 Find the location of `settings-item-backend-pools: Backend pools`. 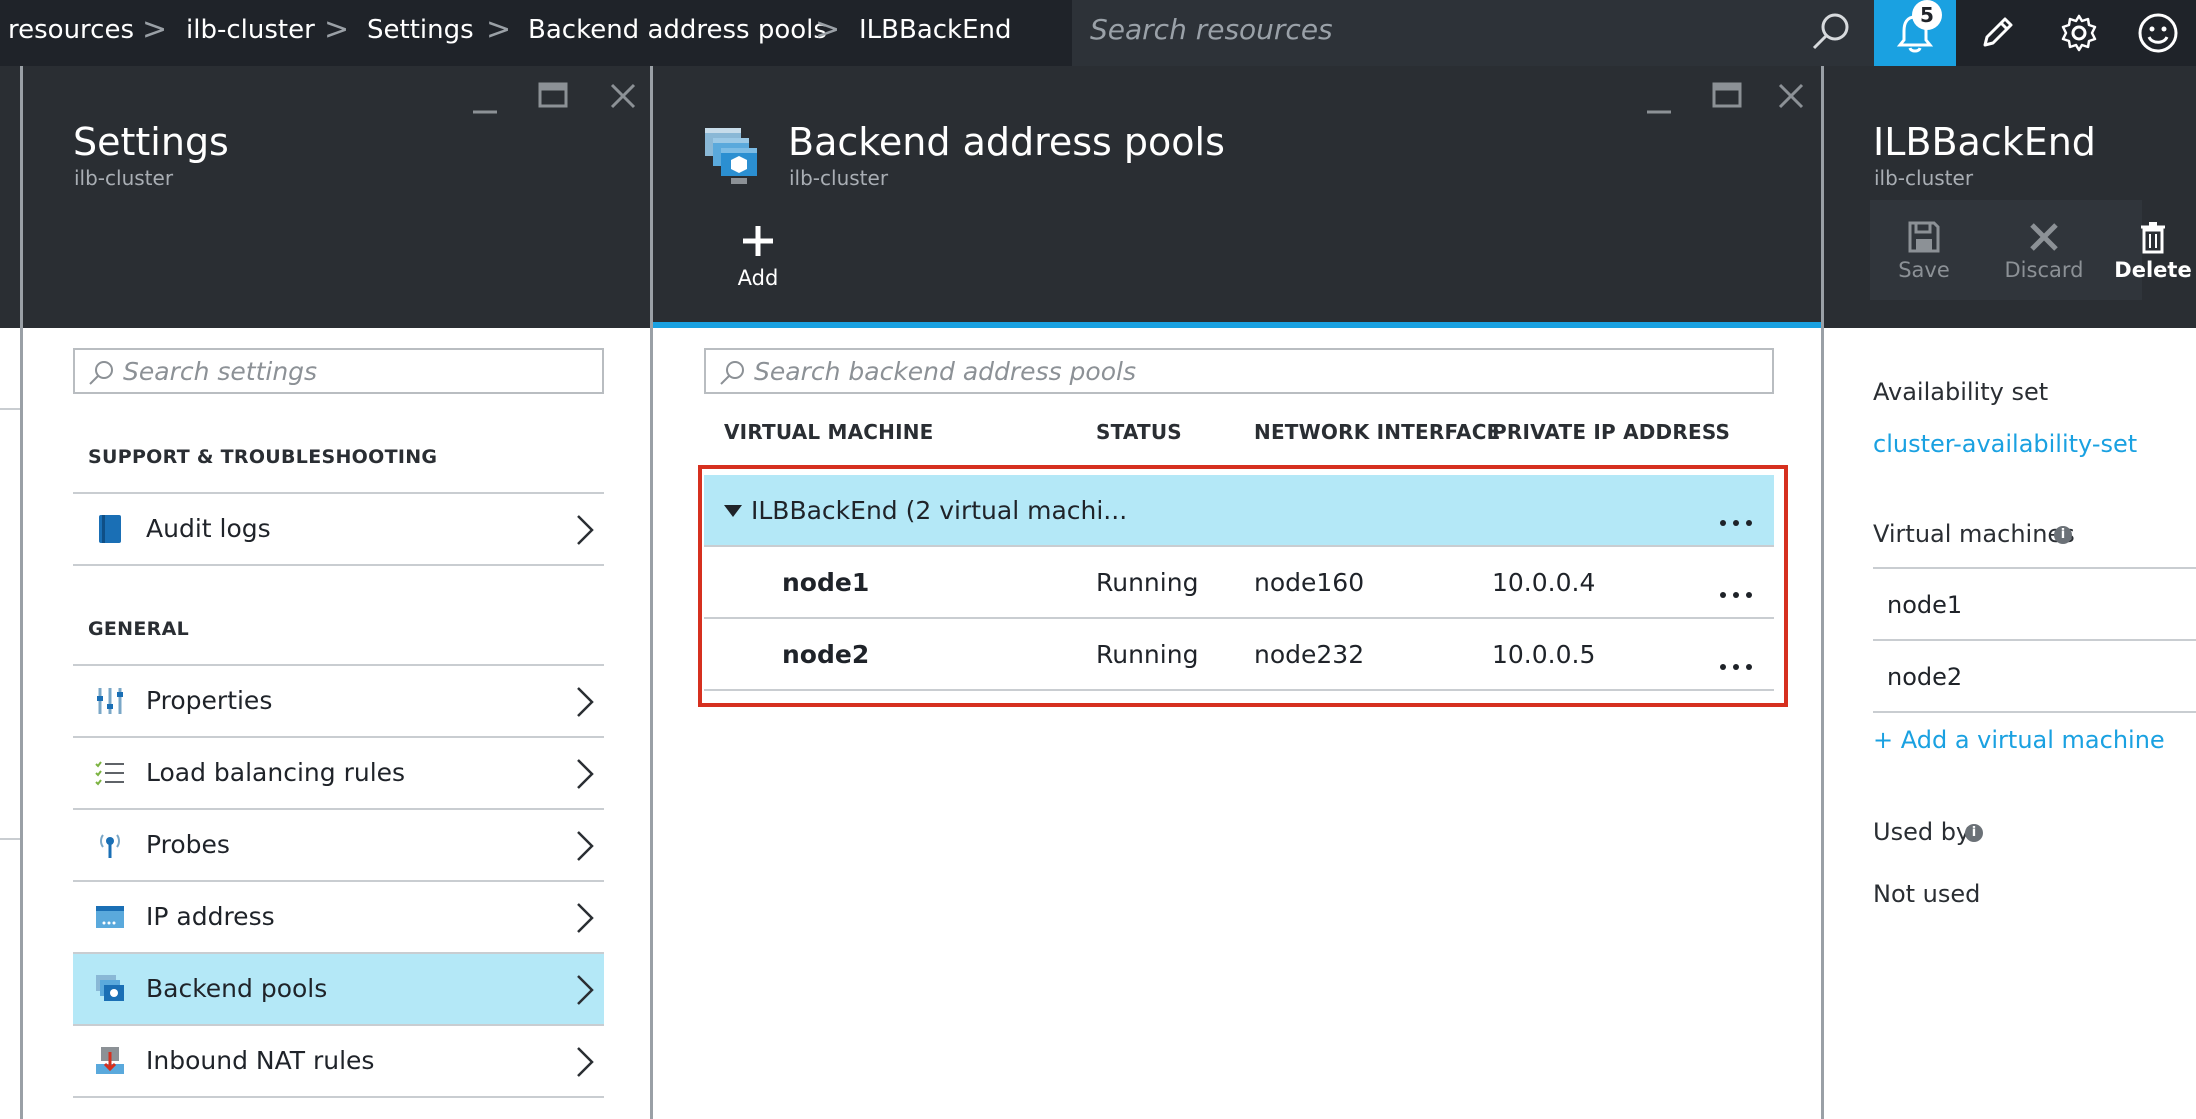

settings-item-backend-pools: Backend pools is located at coordinates (338, 988).